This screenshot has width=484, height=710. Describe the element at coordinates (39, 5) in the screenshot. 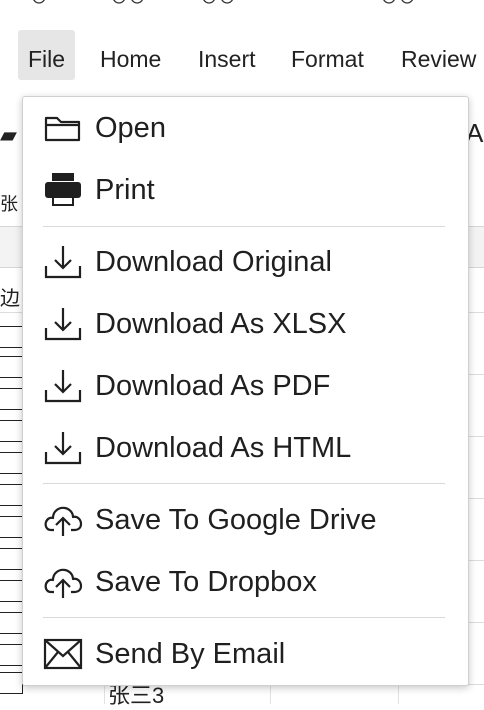

I see `toolbar-glyph: ○` at that location.